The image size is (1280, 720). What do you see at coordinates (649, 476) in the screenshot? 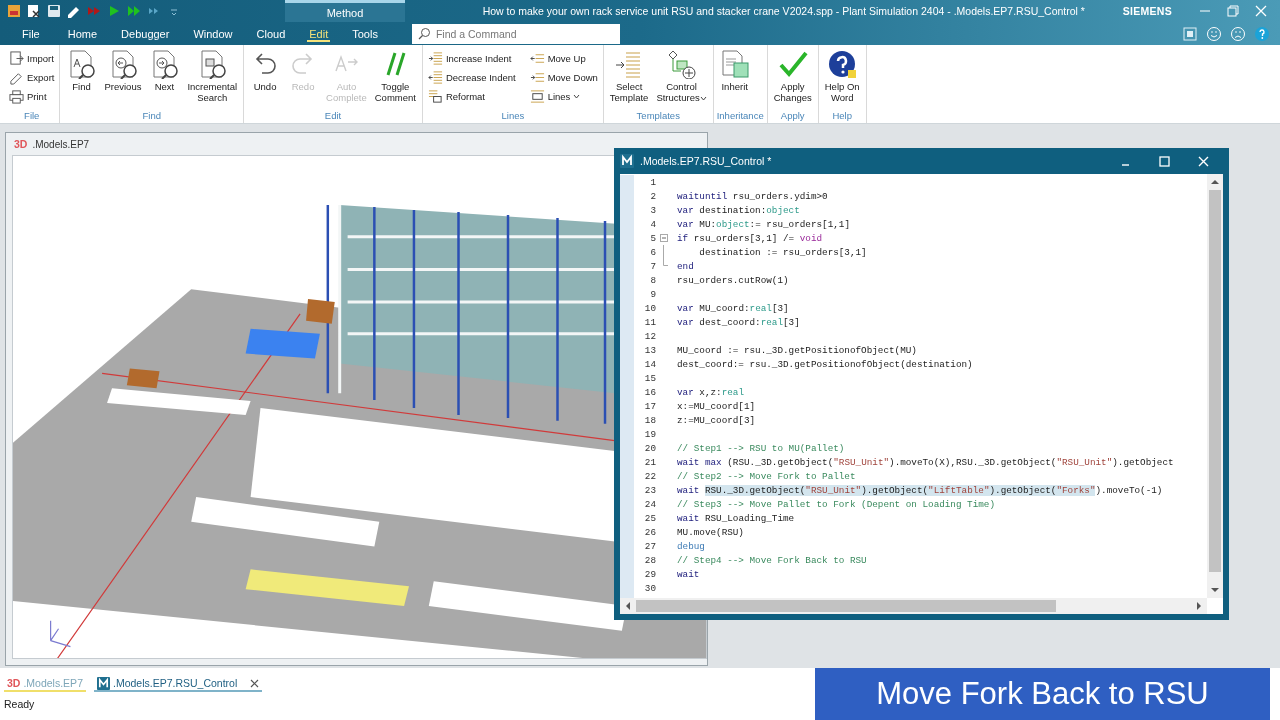
I see `line-number: 22` at bounding box center [649, 476].